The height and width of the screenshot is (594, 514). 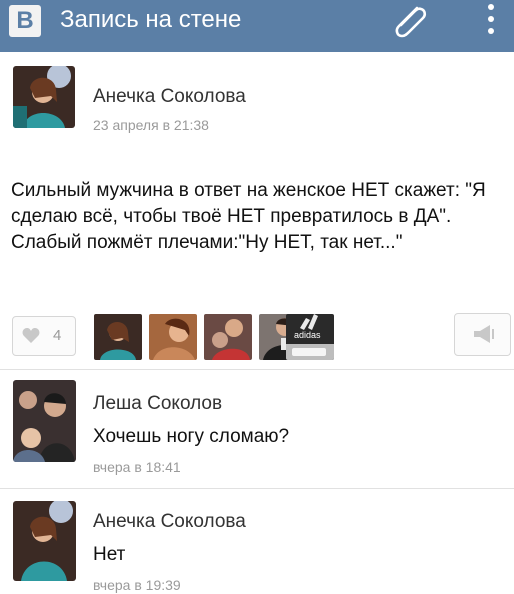 What do you see at coordinates (408, 23) in the screenshot?
I see `paperclip-icon` at bounding box center [408, 23].